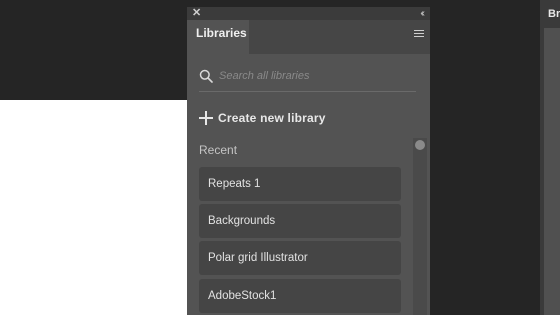 Image resolution: width=560 pixels, height=315 pixels. Describe the element at coordinates (308, 13) in the screenshot. I see `panel-titlebar: ✕ ‹‹` at that location.